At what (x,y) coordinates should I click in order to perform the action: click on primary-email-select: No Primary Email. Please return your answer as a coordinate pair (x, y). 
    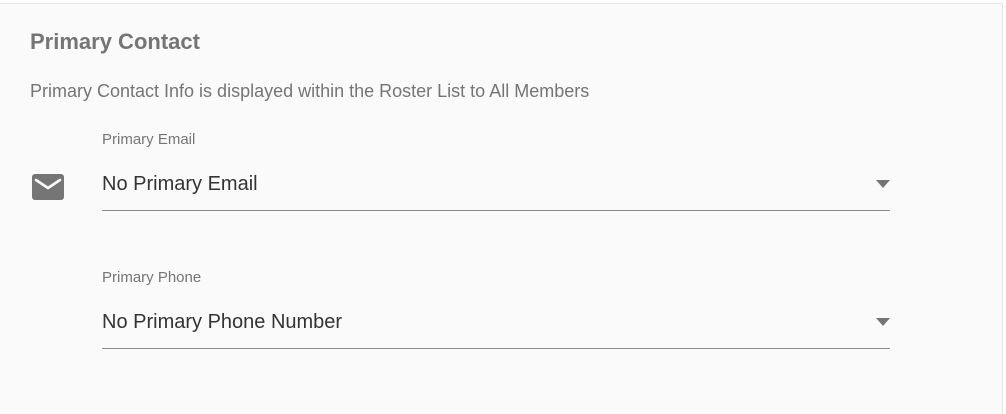
    Looking at the image, I should click on (496, 191).